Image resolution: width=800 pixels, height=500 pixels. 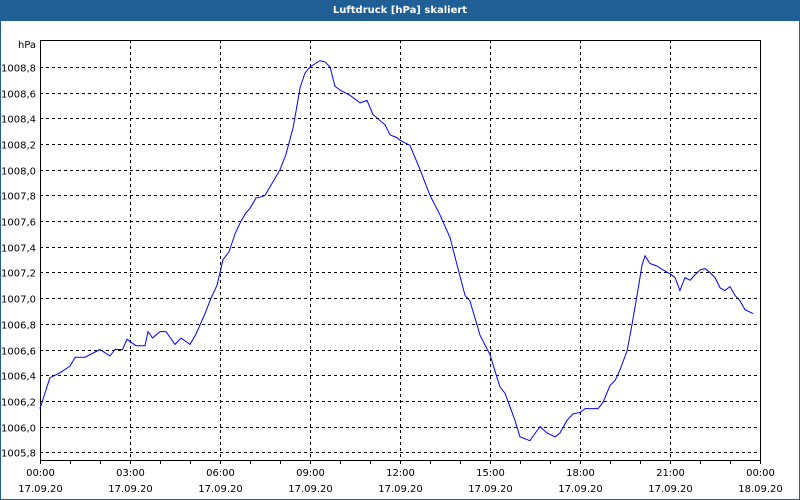 I want to click on x-tick-time: 15:00, so click(x=490, y=473).